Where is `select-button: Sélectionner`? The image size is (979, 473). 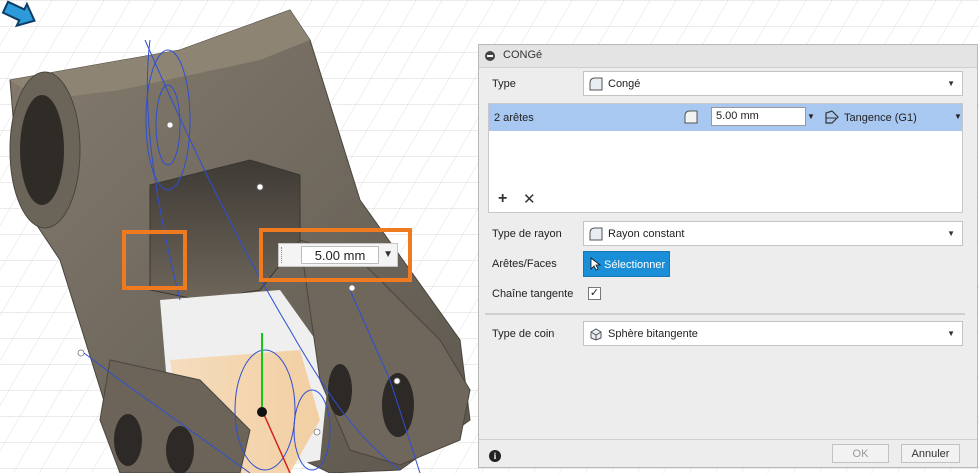
select-button: Sélectionner is located at coordinates (626, 264).